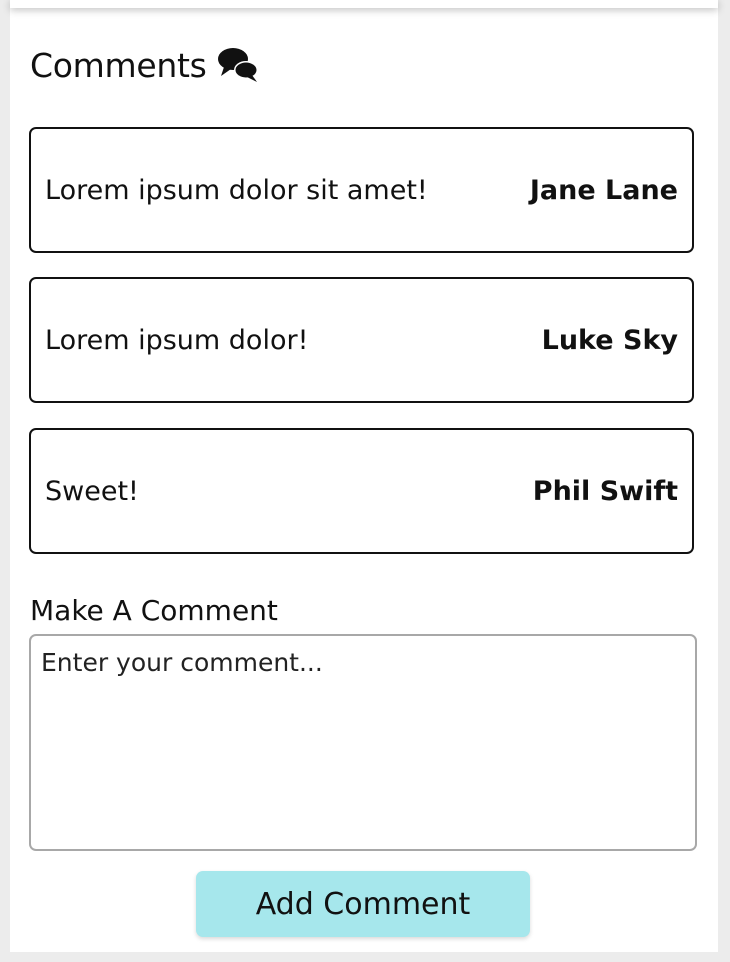  I want to click on comment-author: Phil Swift, so click(605, 491).